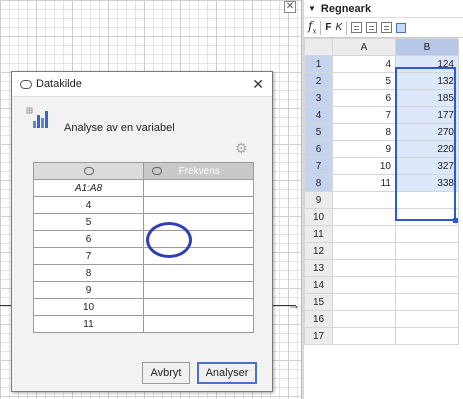  I want to click on spreadsheet-row: 8 11 338, so click(381, 183).